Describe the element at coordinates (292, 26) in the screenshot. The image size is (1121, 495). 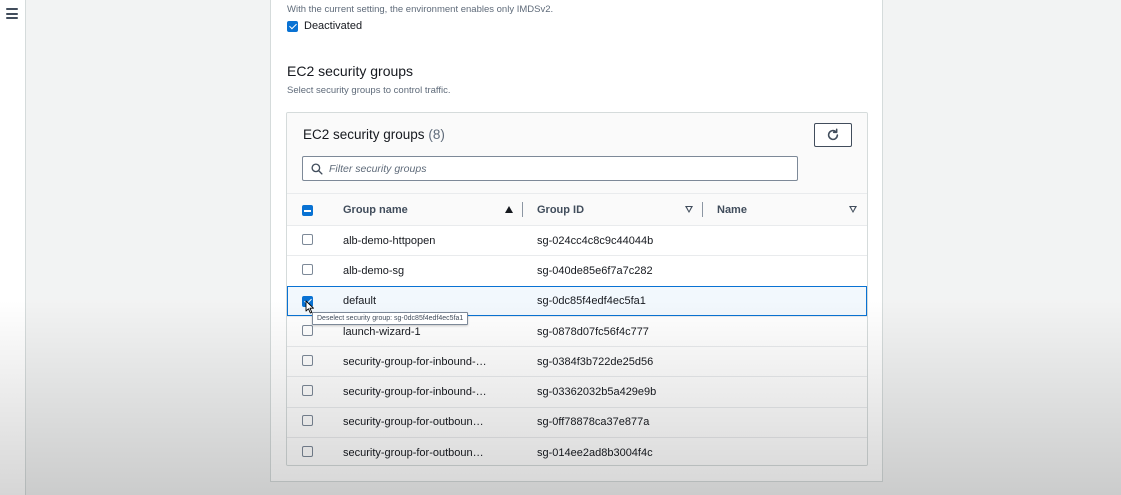
I see `imds-deactivated-checkbox` at that location.